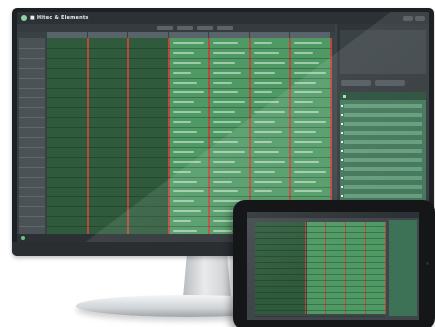 This screenshot has height=327, width=435. What do you see at coordinates (385, 268) in the screenshot?
I see `tablet-column-separator` at bounding box center [385, 268].